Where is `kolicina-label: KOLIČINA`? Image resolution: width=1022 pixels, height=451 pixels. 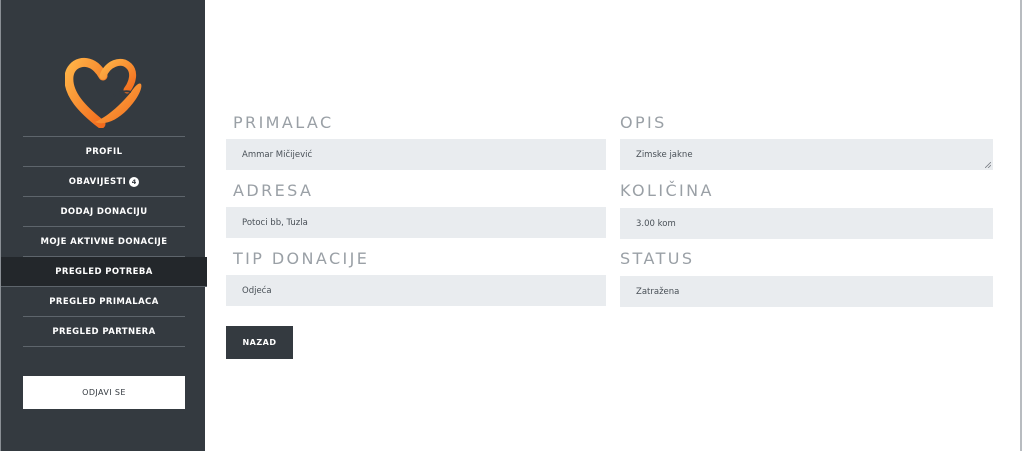 kolicina-label: KOLIČINA is located at coordinates (667, 190).